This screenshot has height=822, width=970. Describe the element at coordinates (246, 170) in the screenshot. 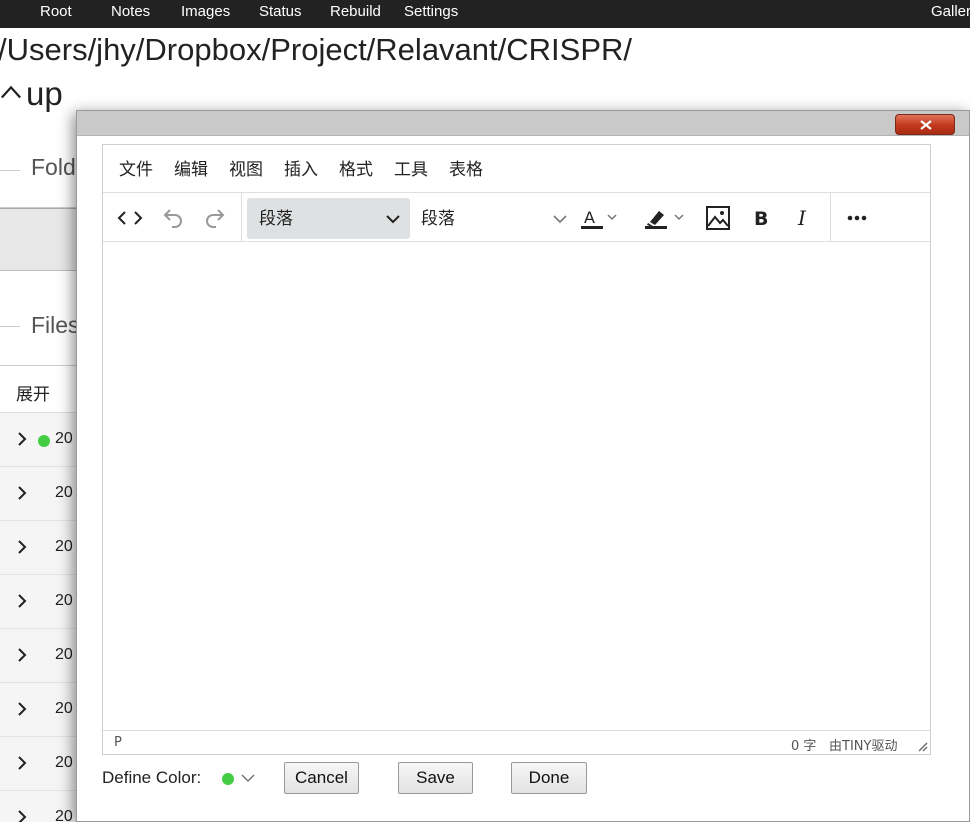

I see `menu-view: 视图` at that location.